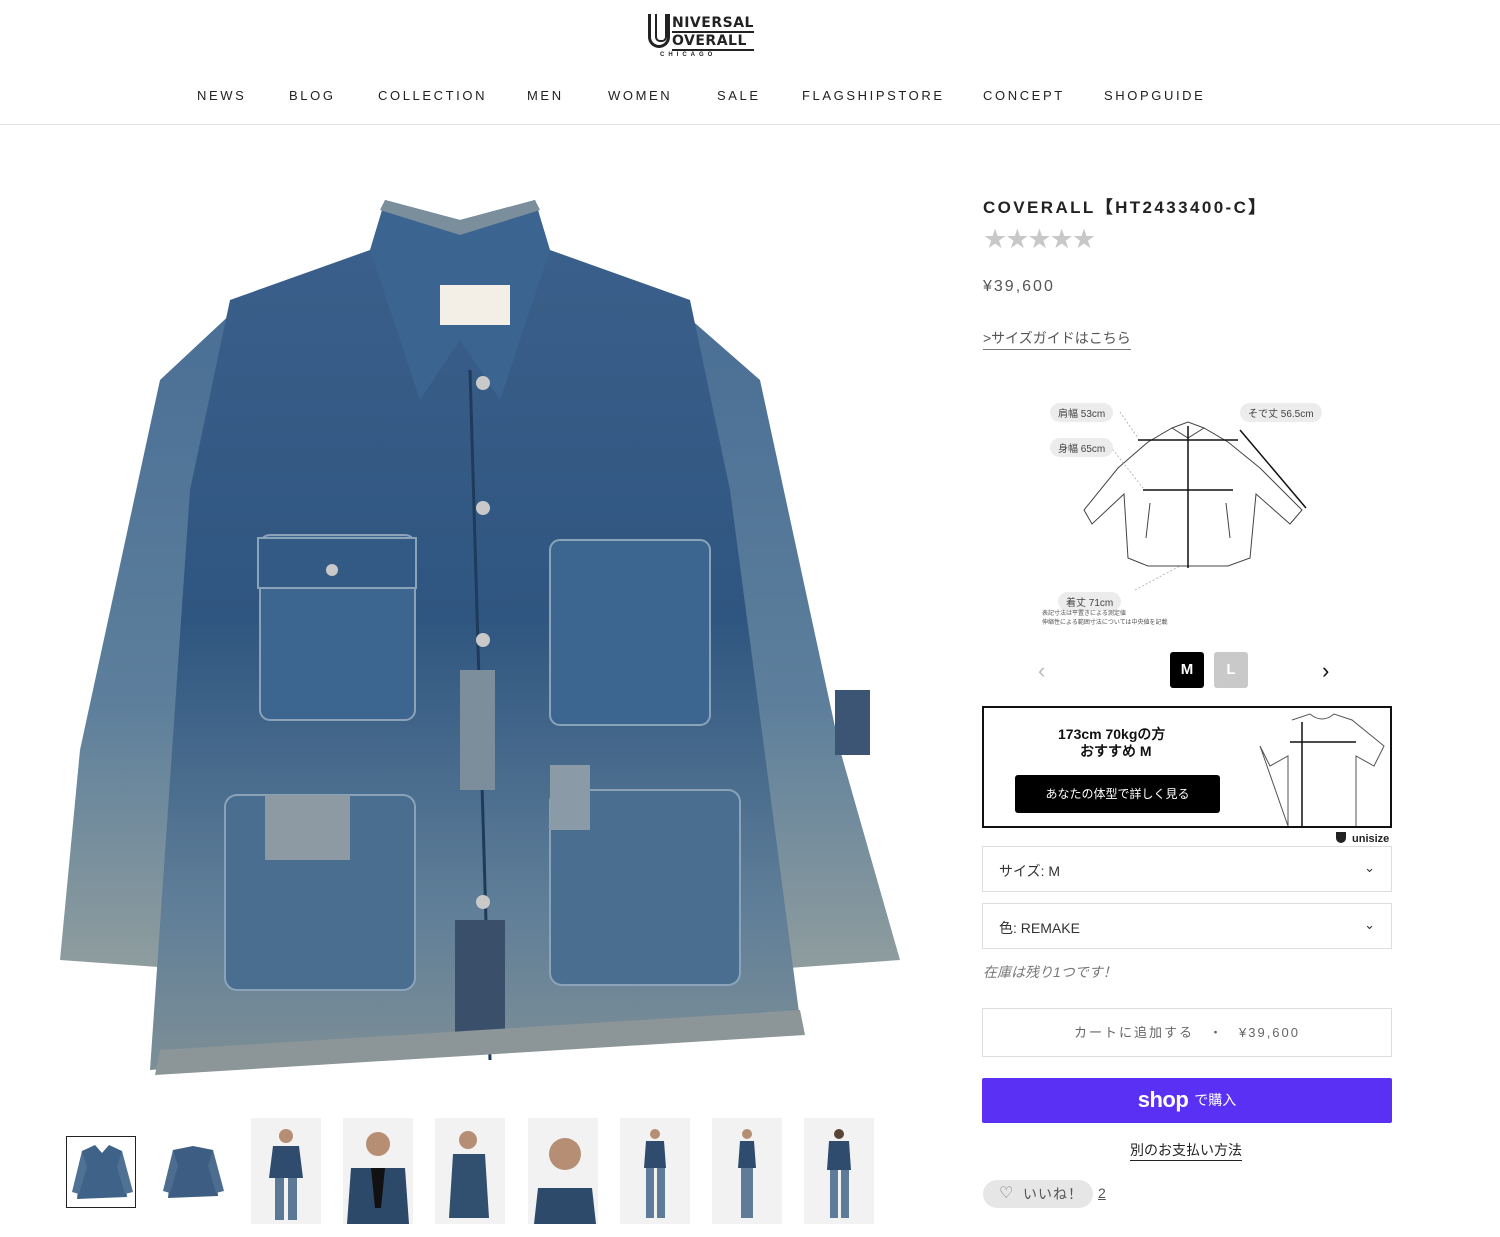 This screenshot has height=1237, width=1500. Describe the element at coordinates (1039, 928) in the screenshot. I see `color-select-value: 色: REMAKE` at that location.